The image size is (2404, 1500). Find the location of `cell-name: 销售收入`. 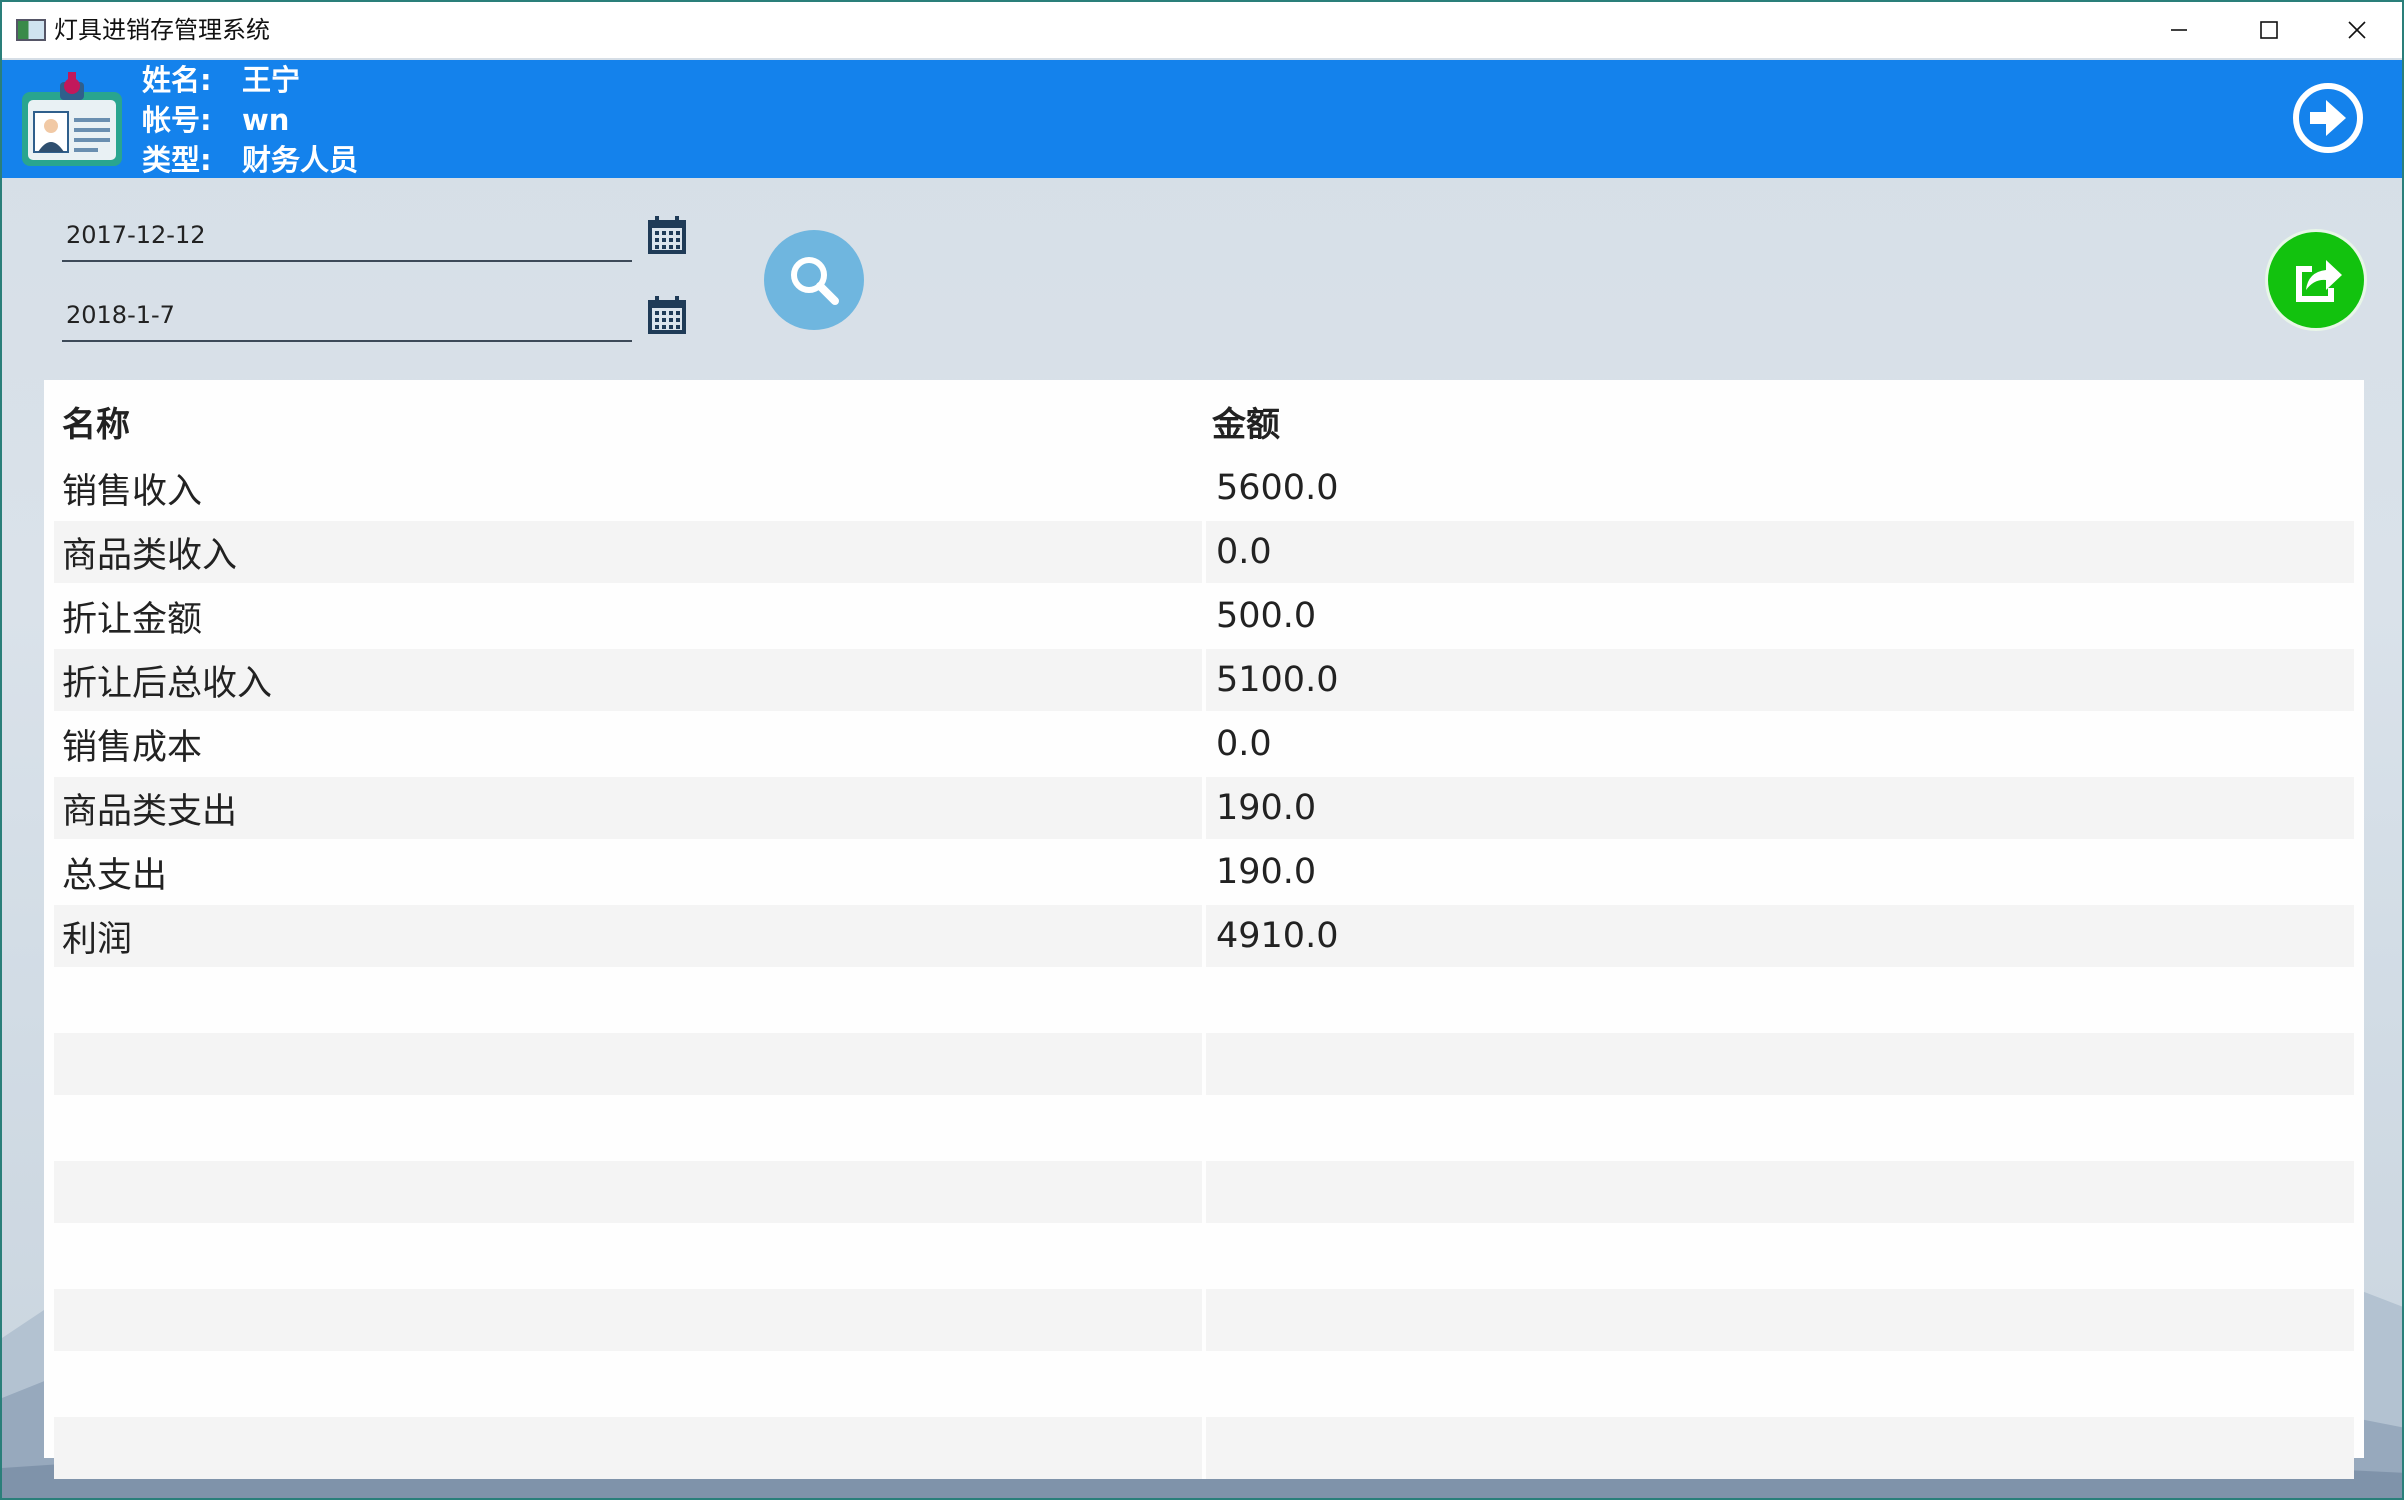

cell-name: 销售收入 is located at coordinates (132, 491).